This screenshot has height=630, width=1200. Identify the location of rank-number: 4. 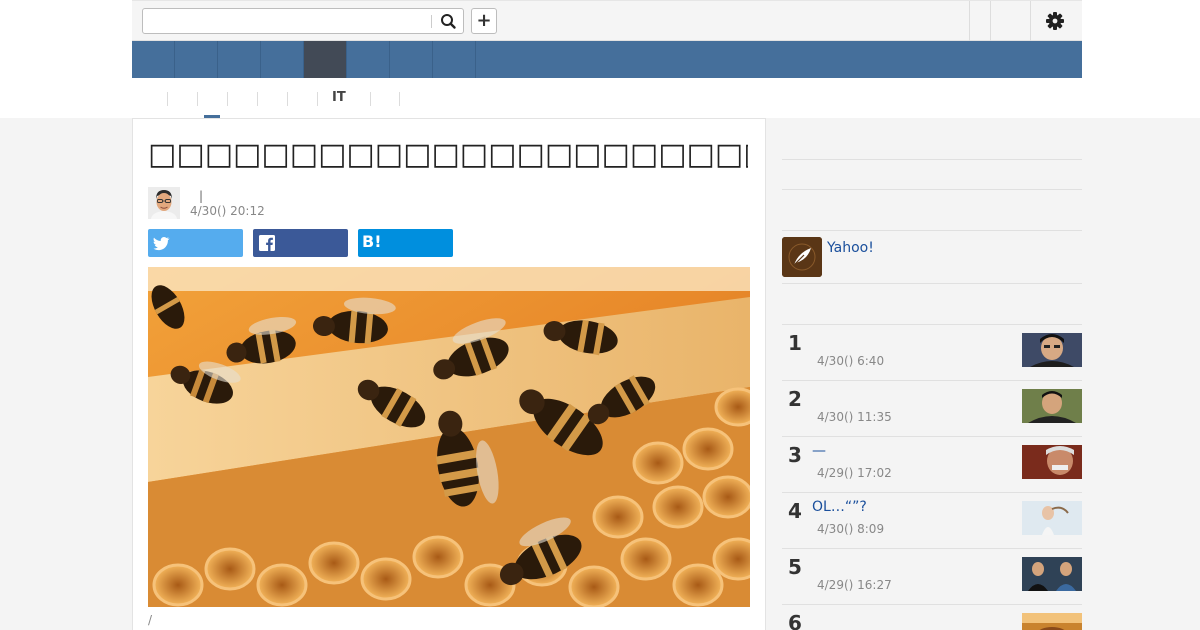
(795, 511).